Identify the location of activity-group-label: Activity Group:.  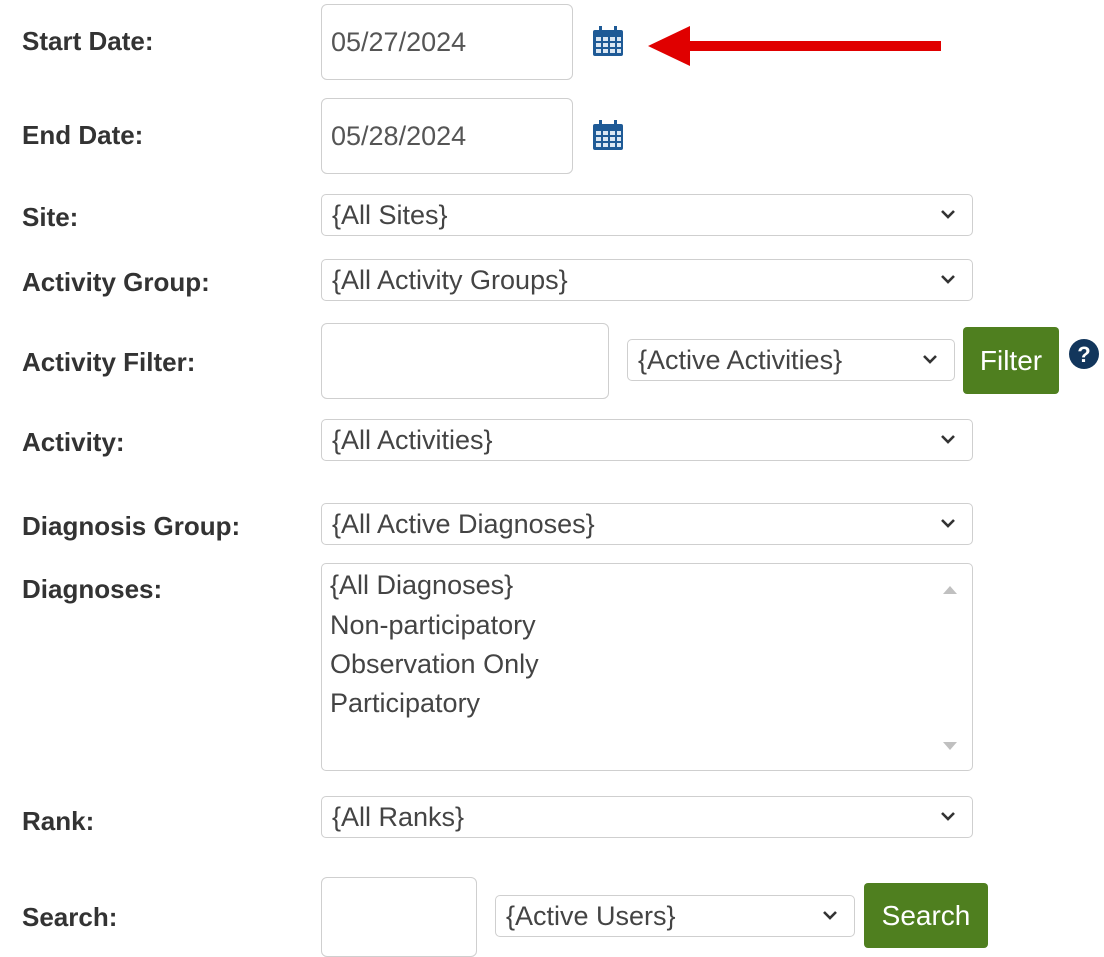
(116, 282).